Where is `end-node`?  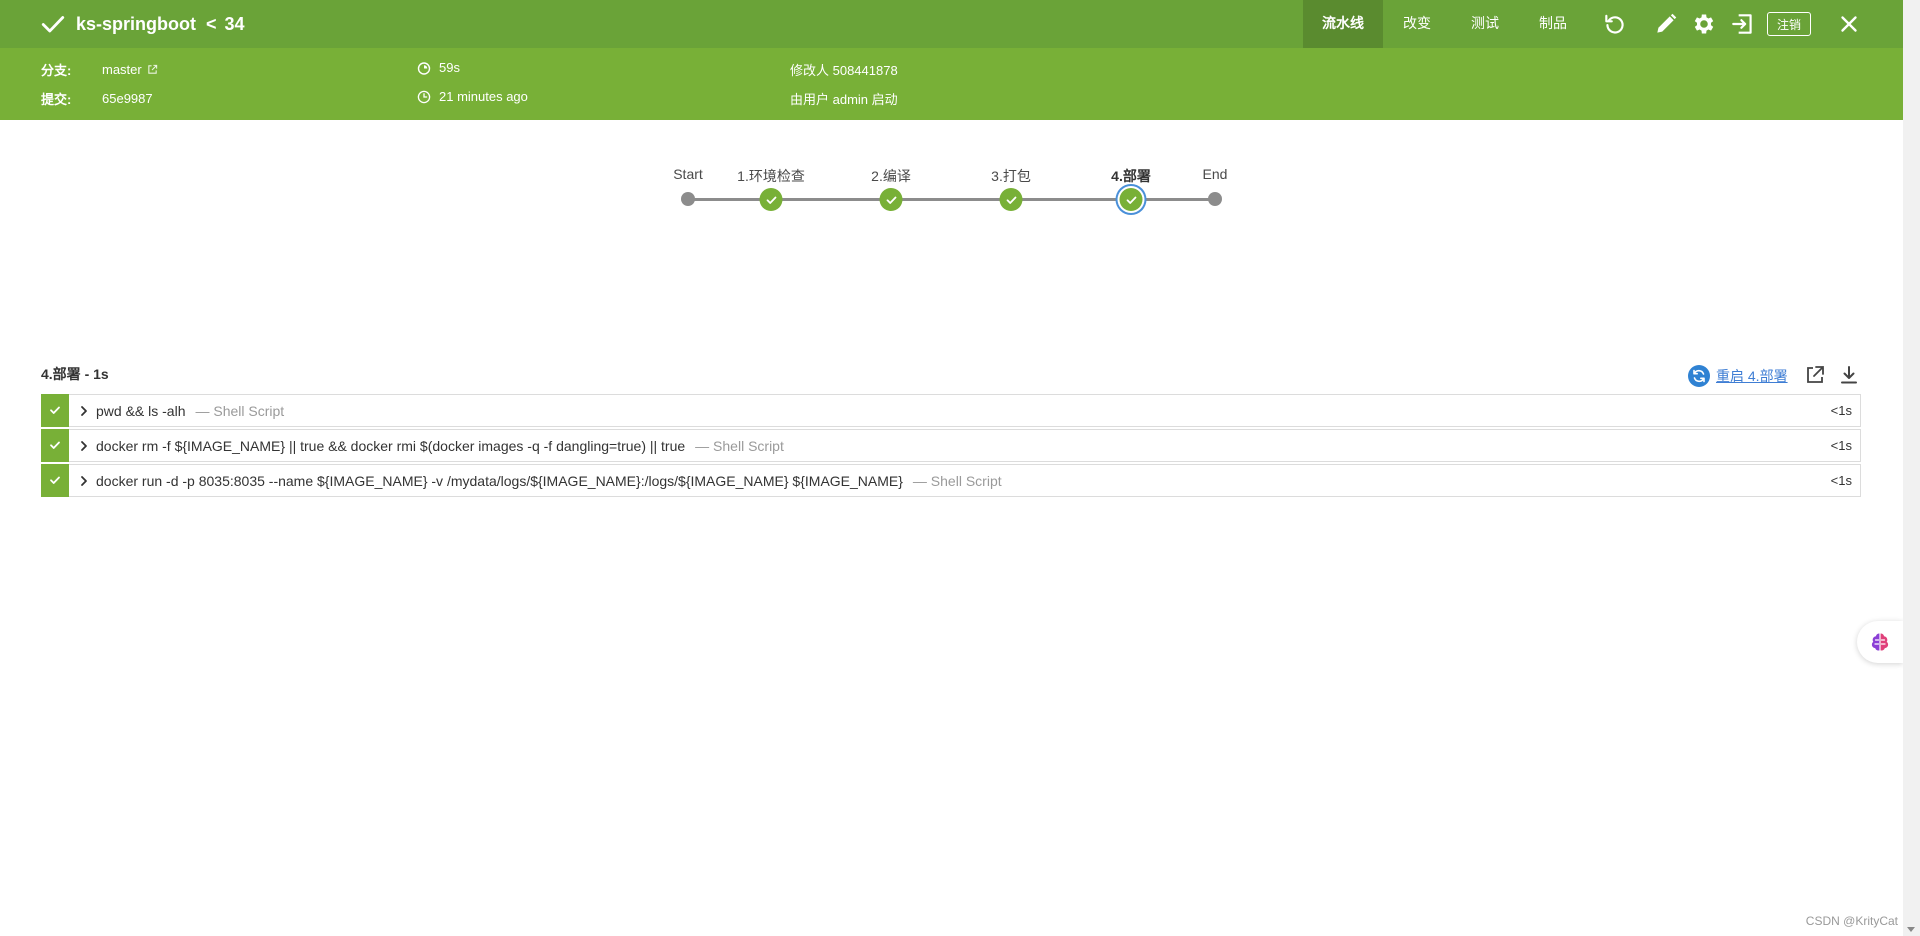 end-node is located at coordinates (1215, 199).